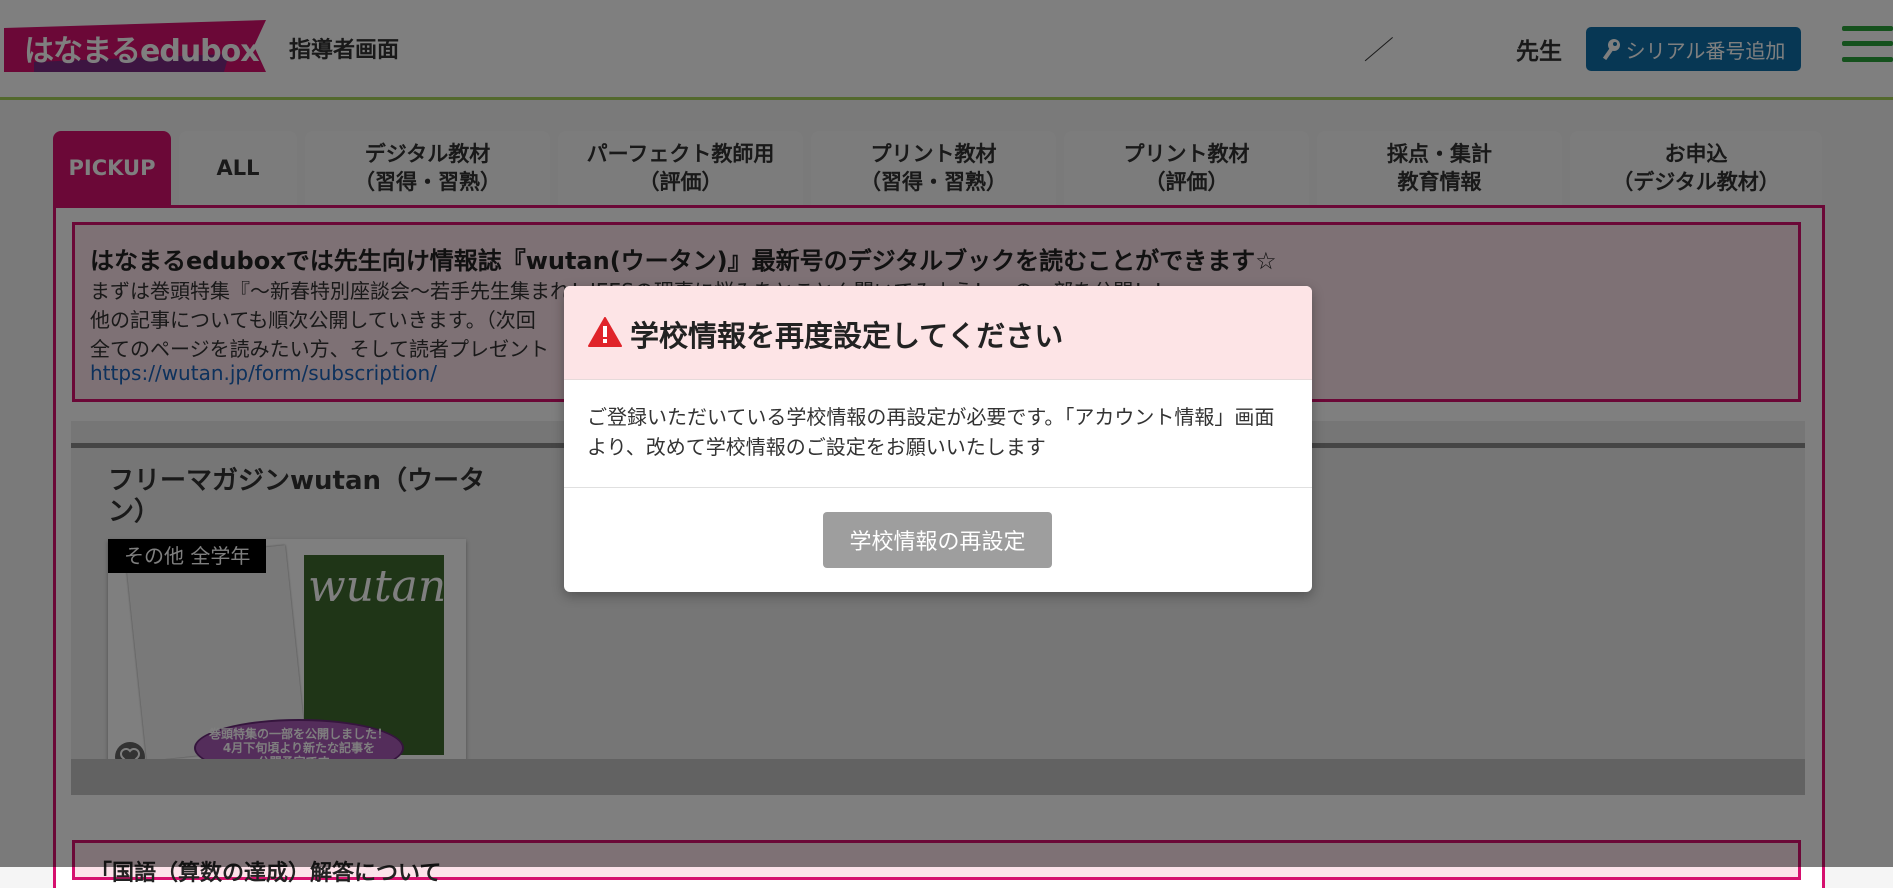 This screenshot has height=888, width=1893. I want to click on modal-header: 学校情報を再度設定してください, so click(938, 333).